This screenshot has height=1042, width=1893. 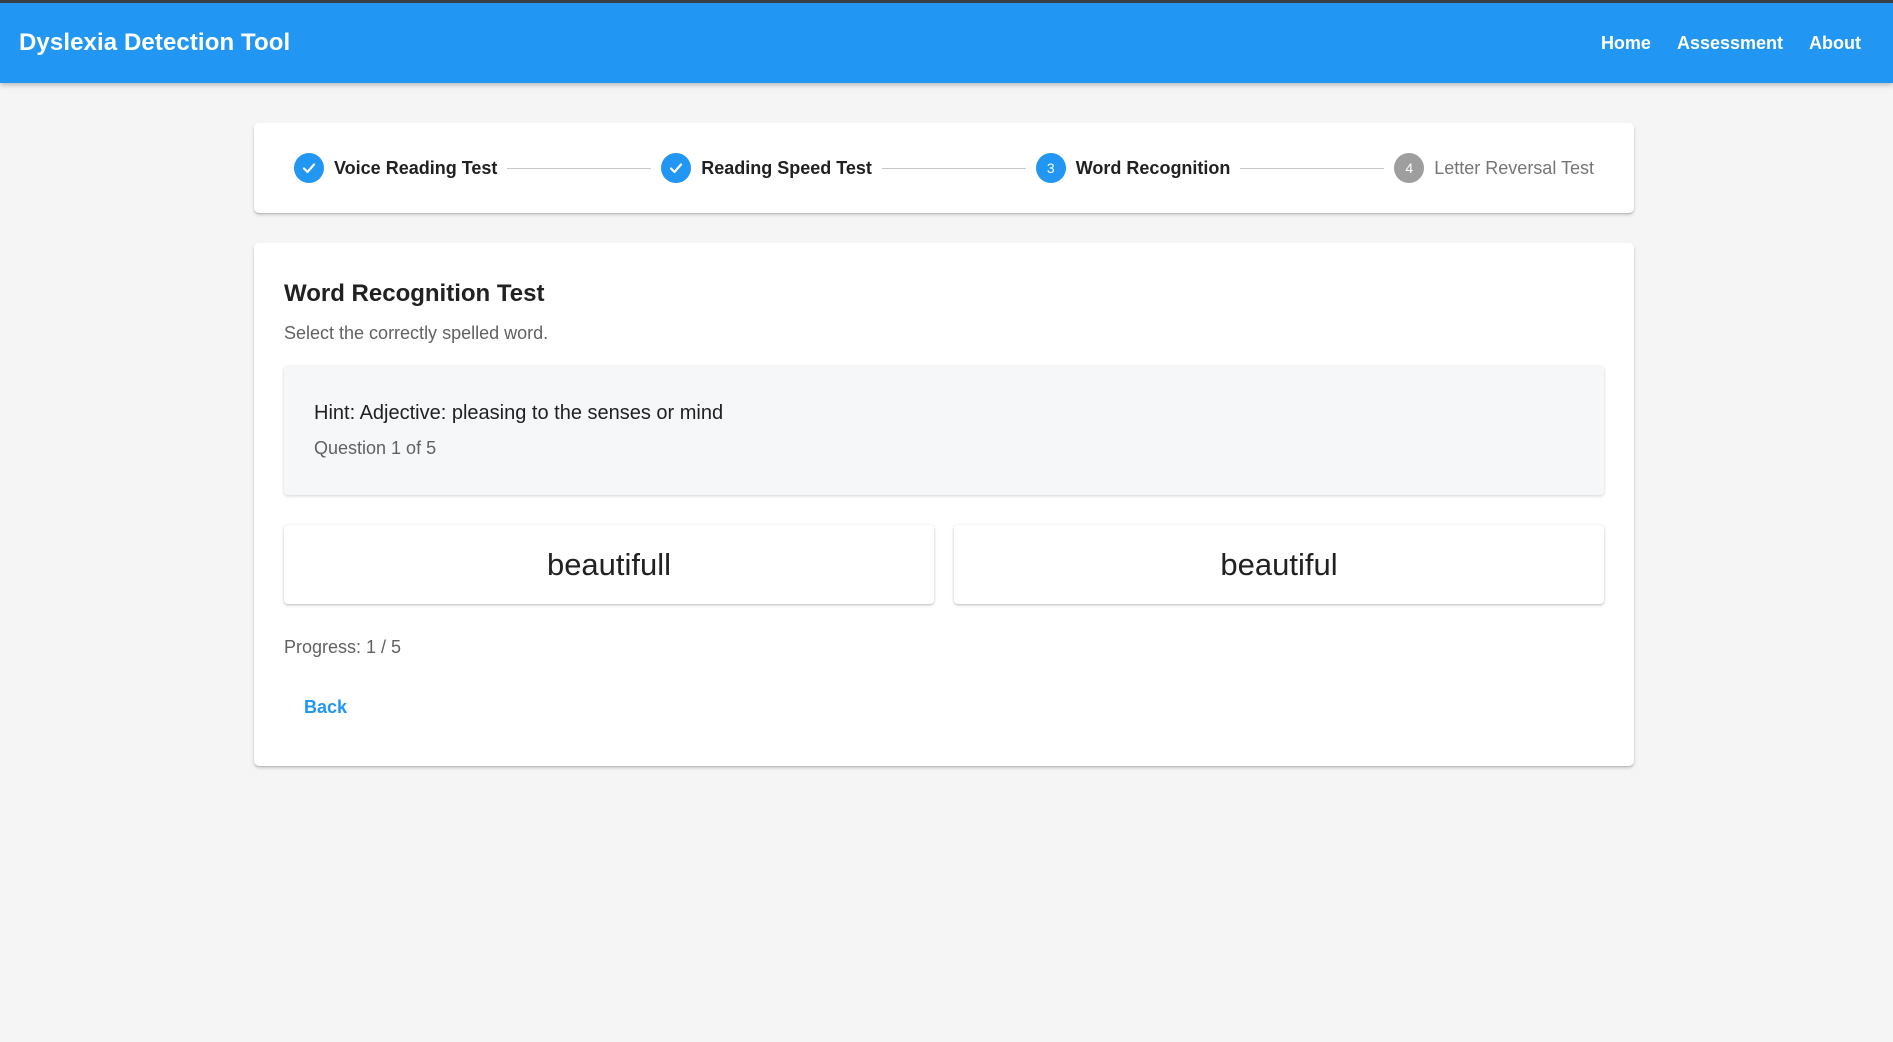 I want to click on step-label: Reading Speed Test, so click(x=786, y=167).